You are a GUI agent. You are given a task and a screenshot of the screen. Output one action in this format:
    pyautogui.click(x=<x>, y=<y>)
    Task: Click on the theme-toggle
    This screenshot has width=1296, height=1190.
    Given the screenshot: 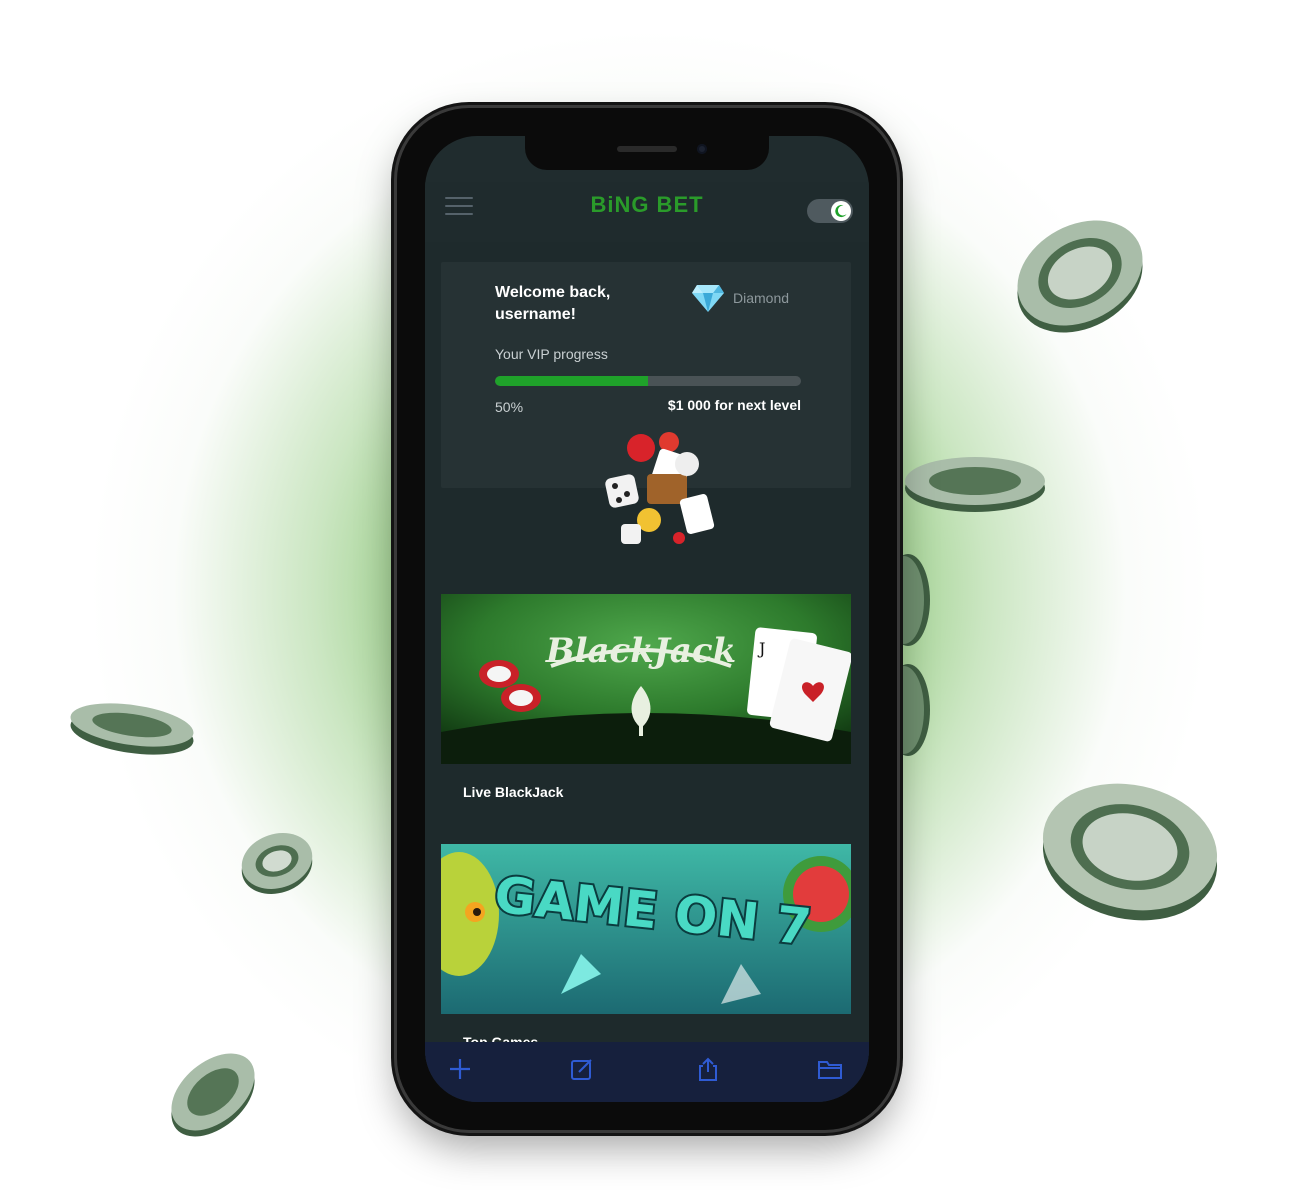 What is the action you would take?
    pyautogui.click(x=830, y=211)
    